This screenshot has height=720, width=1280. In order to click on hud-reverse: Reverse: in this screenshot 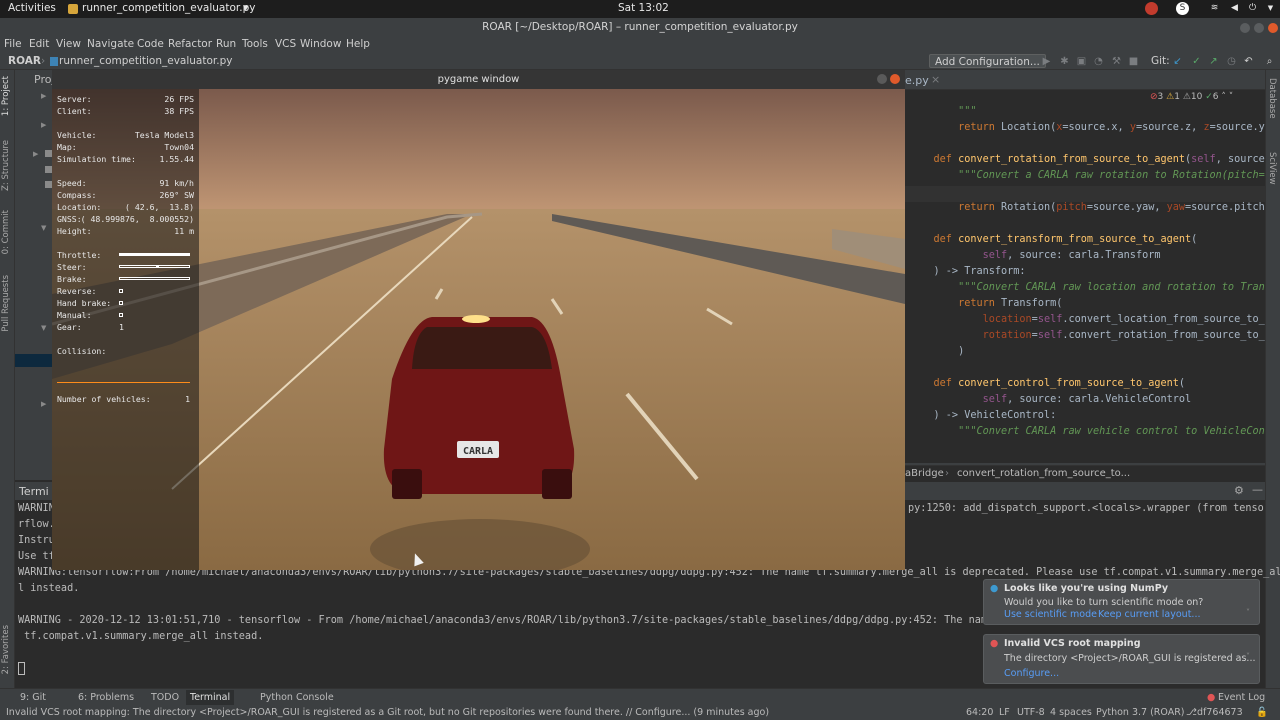, I will do `click(125, 291)`.